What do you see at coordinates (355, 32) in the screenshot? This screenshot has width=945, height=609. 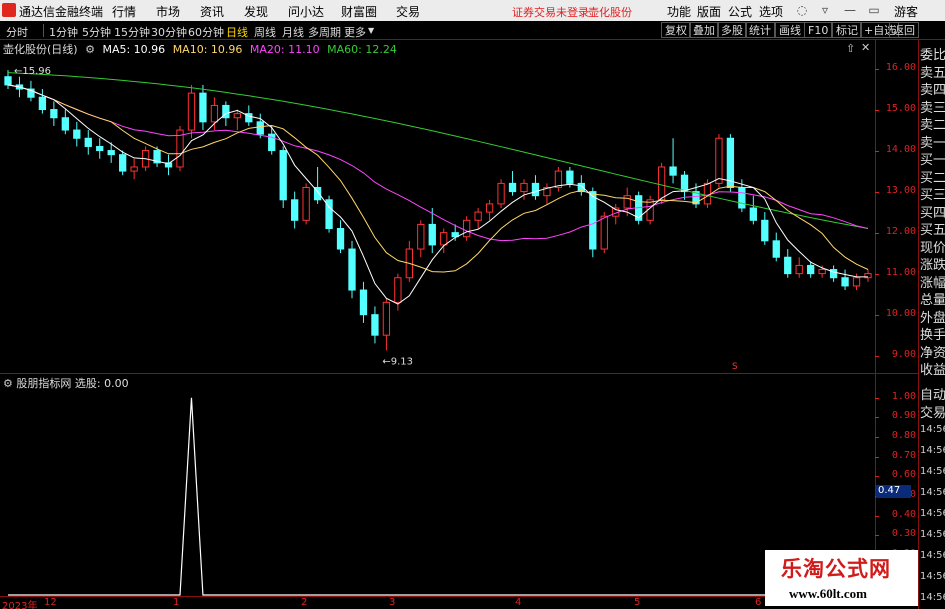 I see `period-more: 更多` at bounding box center [355, 32].